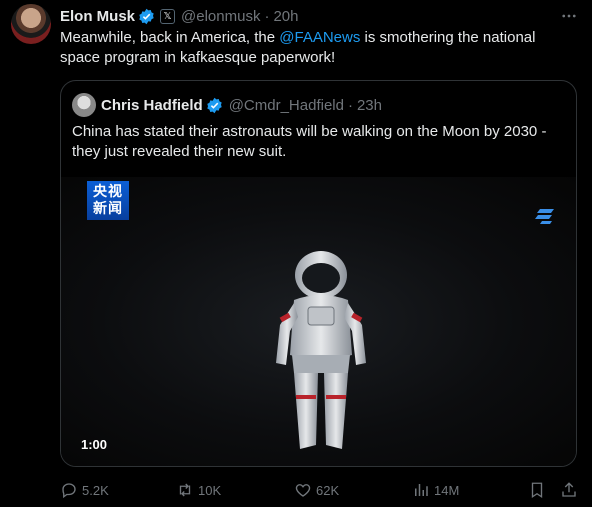  What do you see at coordinates (285, 16) in the screenshot?
I see `tweet-time: 20h` at bounding box center [285, 16].